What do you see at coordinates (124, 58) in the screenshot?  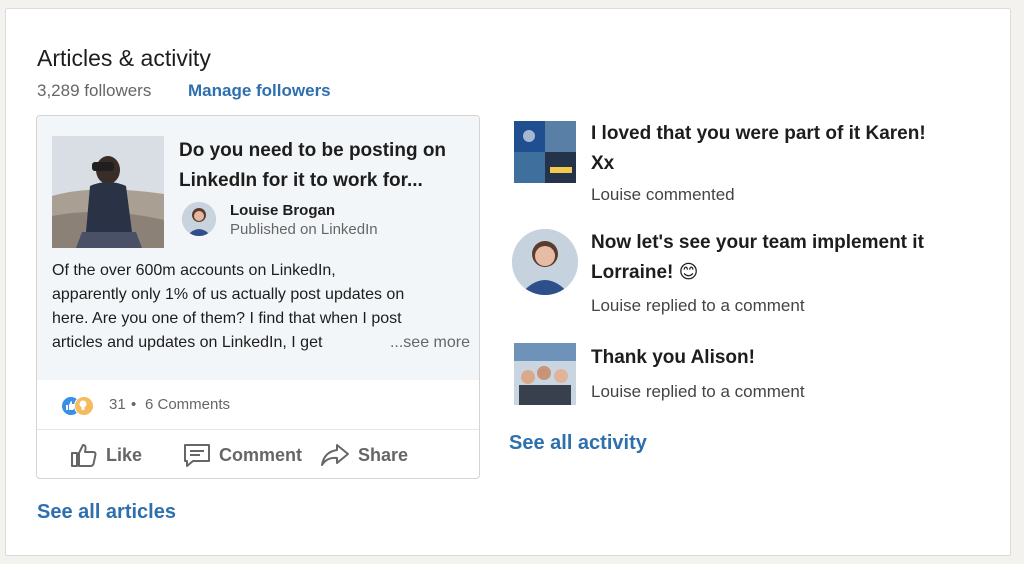 I see `section-title: Articles & activity` at bounding box center [124, 58].